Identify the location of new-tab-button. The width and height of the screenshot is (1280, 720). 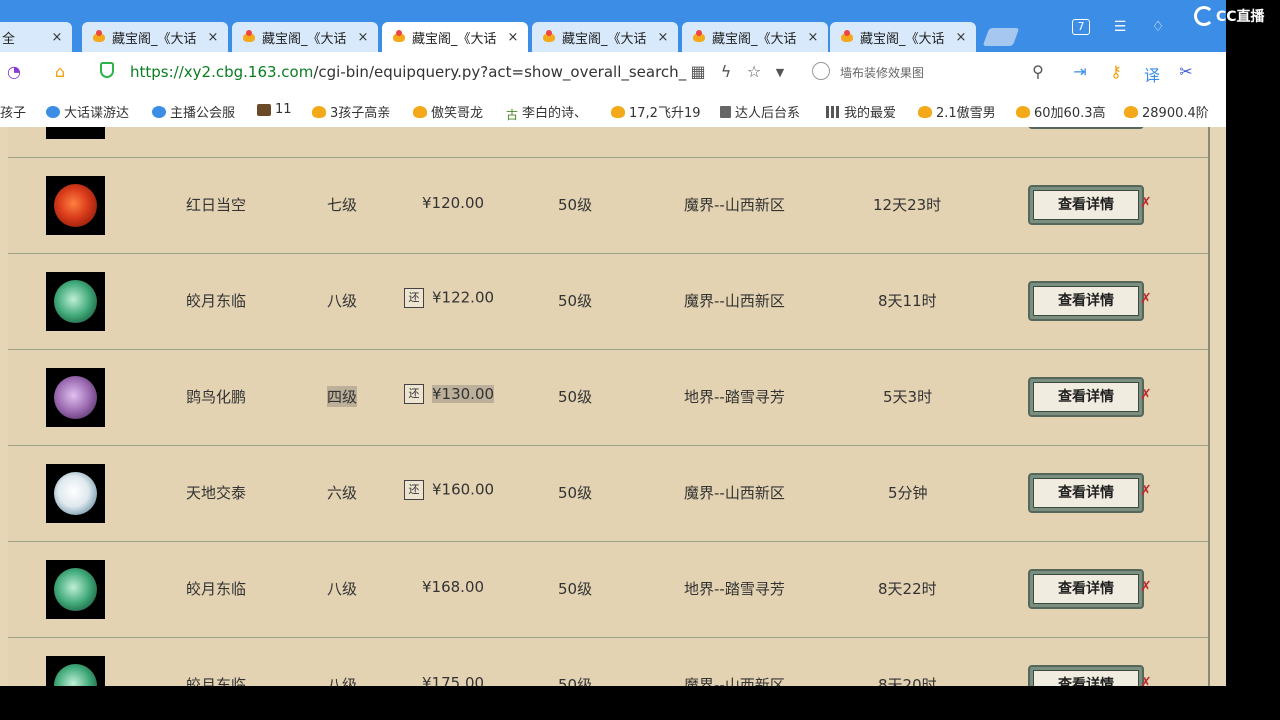
(1001, 37).